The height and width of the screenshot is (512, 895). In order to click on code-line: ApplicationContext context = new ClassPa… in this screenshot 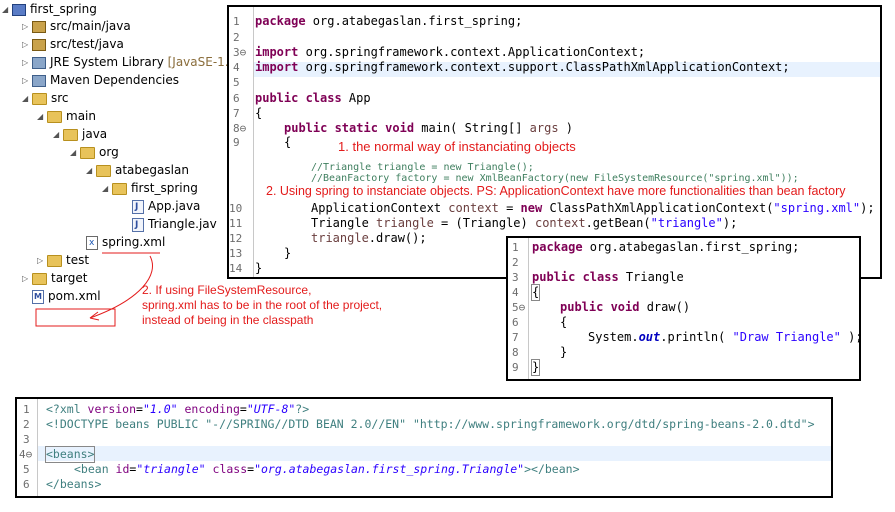, I will do `click(593, 208)`.